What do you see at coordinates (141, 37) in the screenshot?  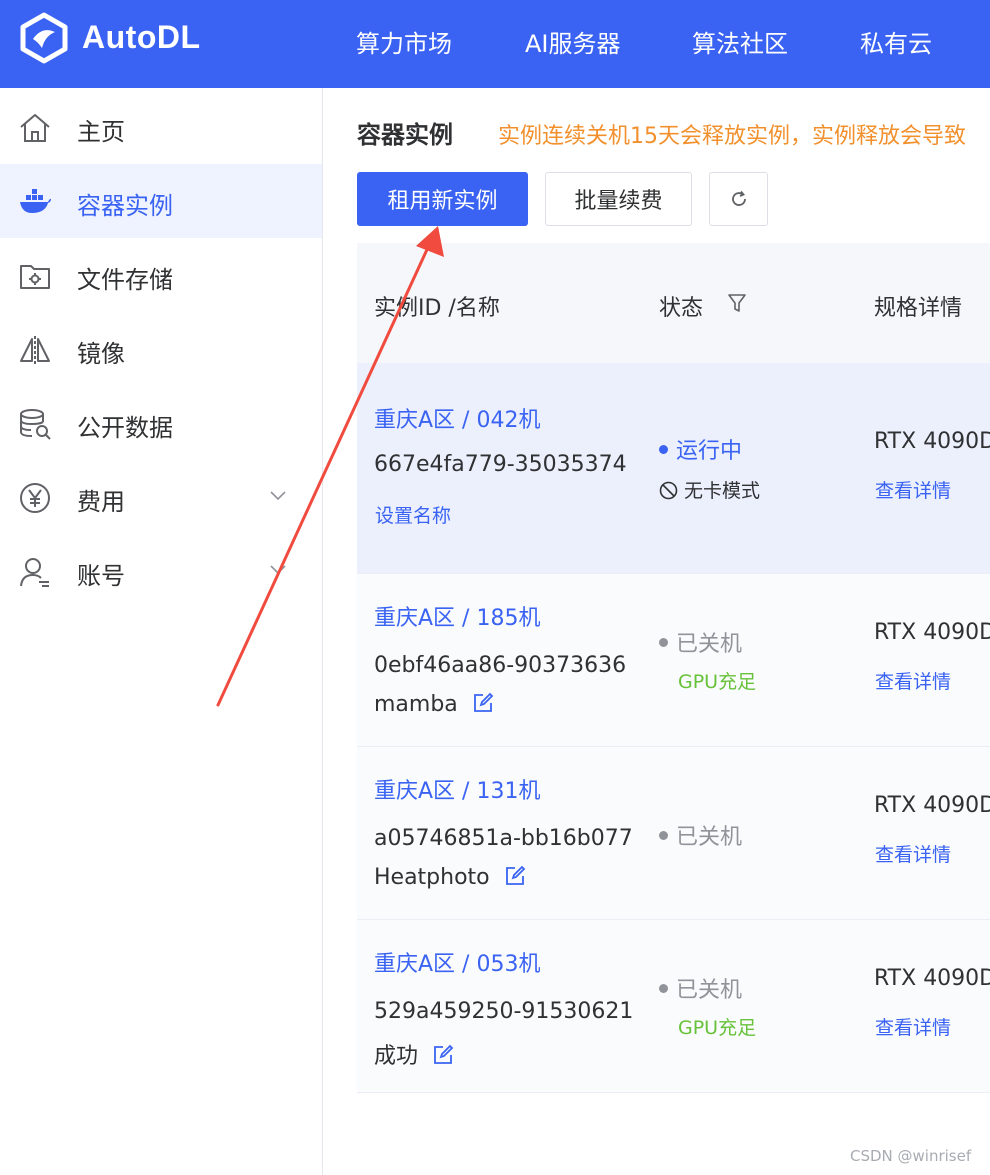 I see `logo-text: AutoDL` at bounding box center [141, 37].